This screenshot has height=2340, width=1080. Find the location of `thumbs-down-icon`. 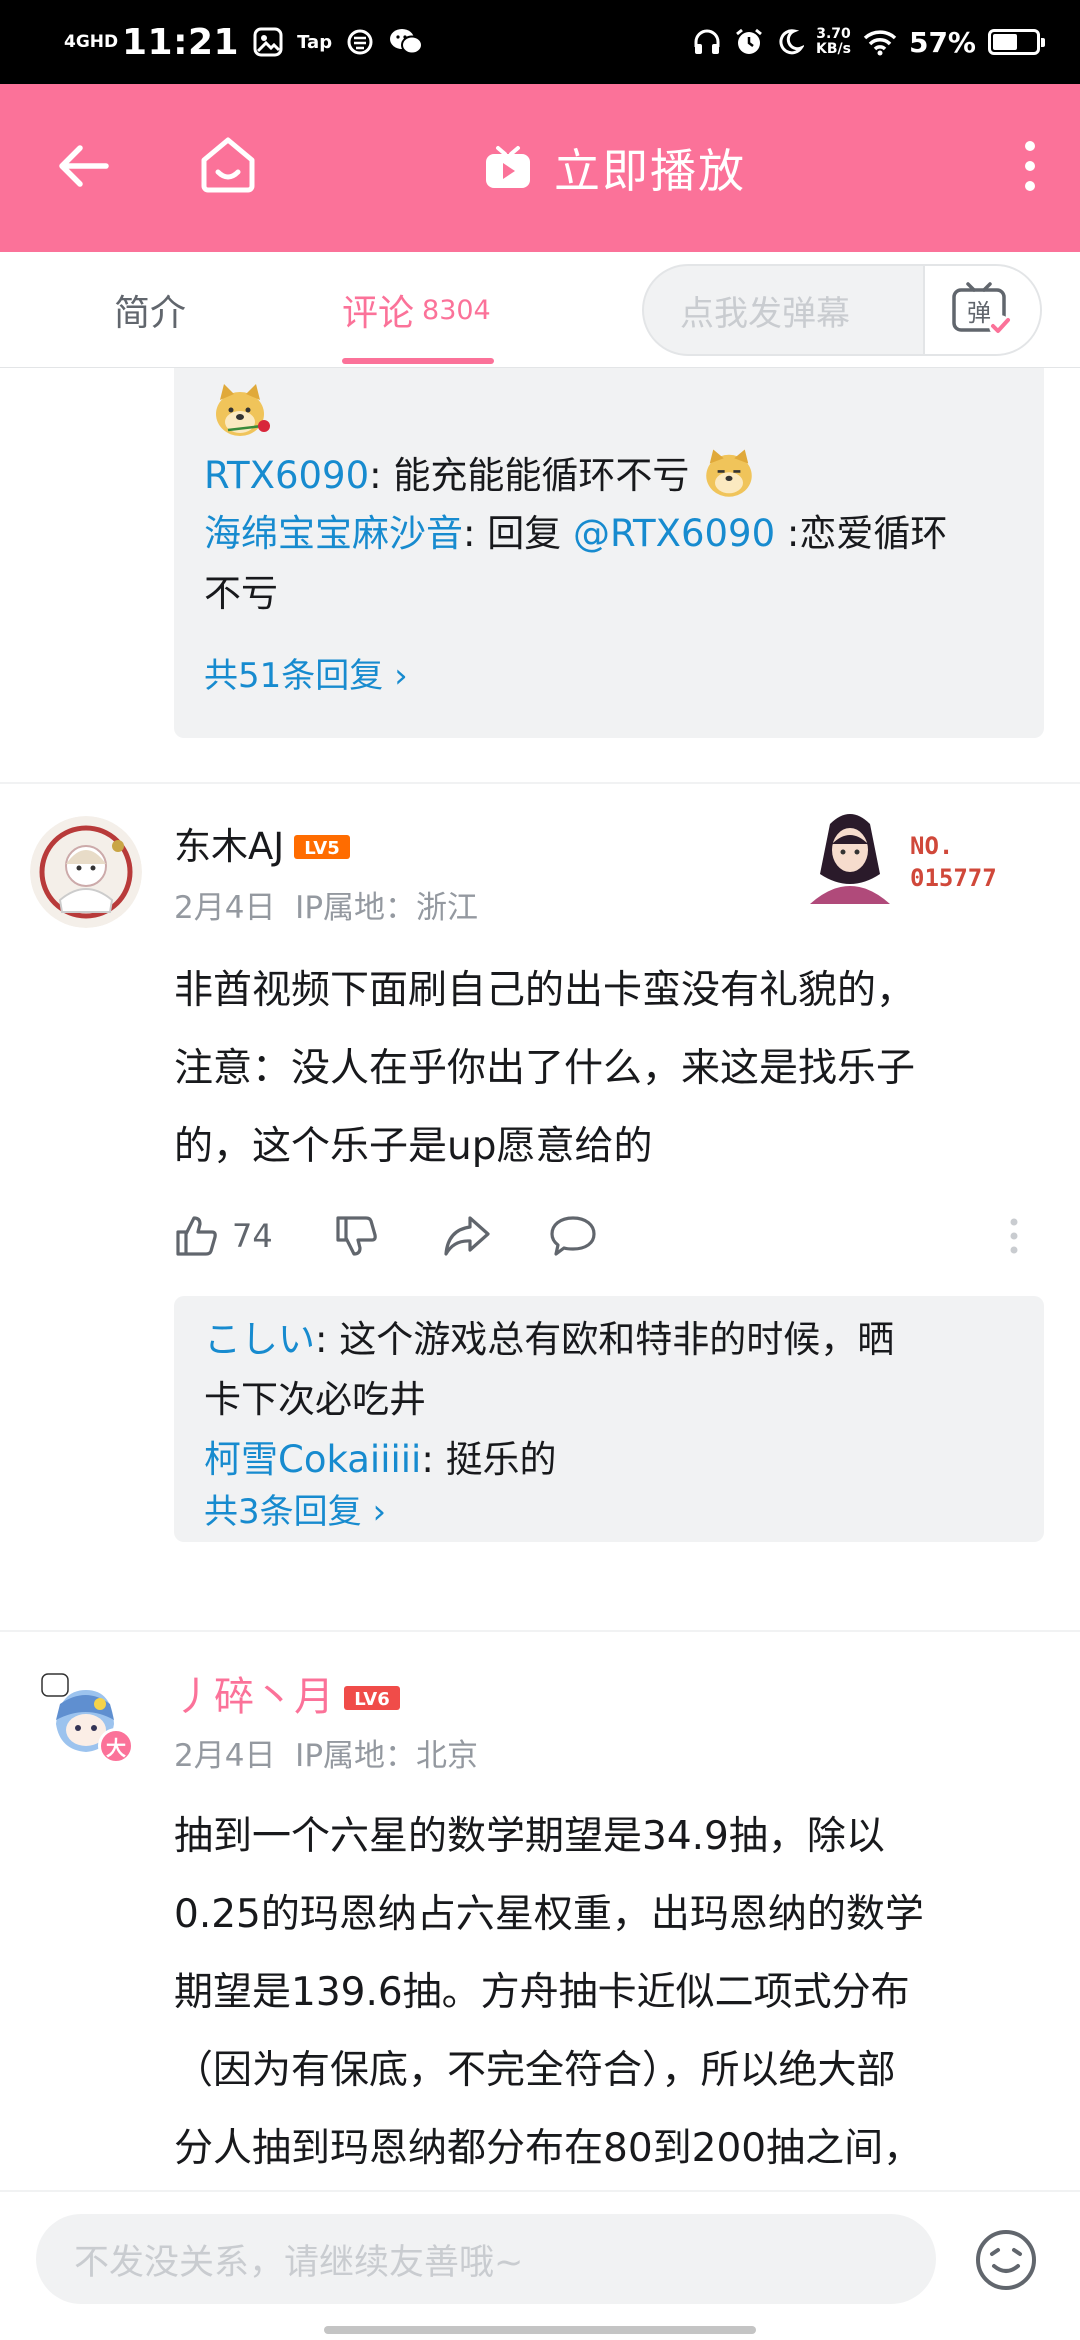

thumbs-down-icon is located at coordinates (356, 1236).